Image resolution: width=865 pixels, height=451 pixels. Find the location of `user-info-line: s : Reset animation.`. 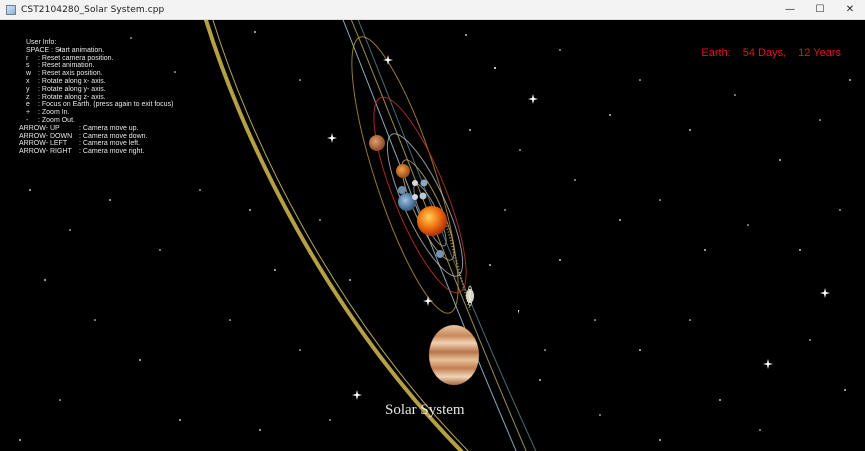

user-info-line: s : Reset animation. is located at coordinates (99, 66).